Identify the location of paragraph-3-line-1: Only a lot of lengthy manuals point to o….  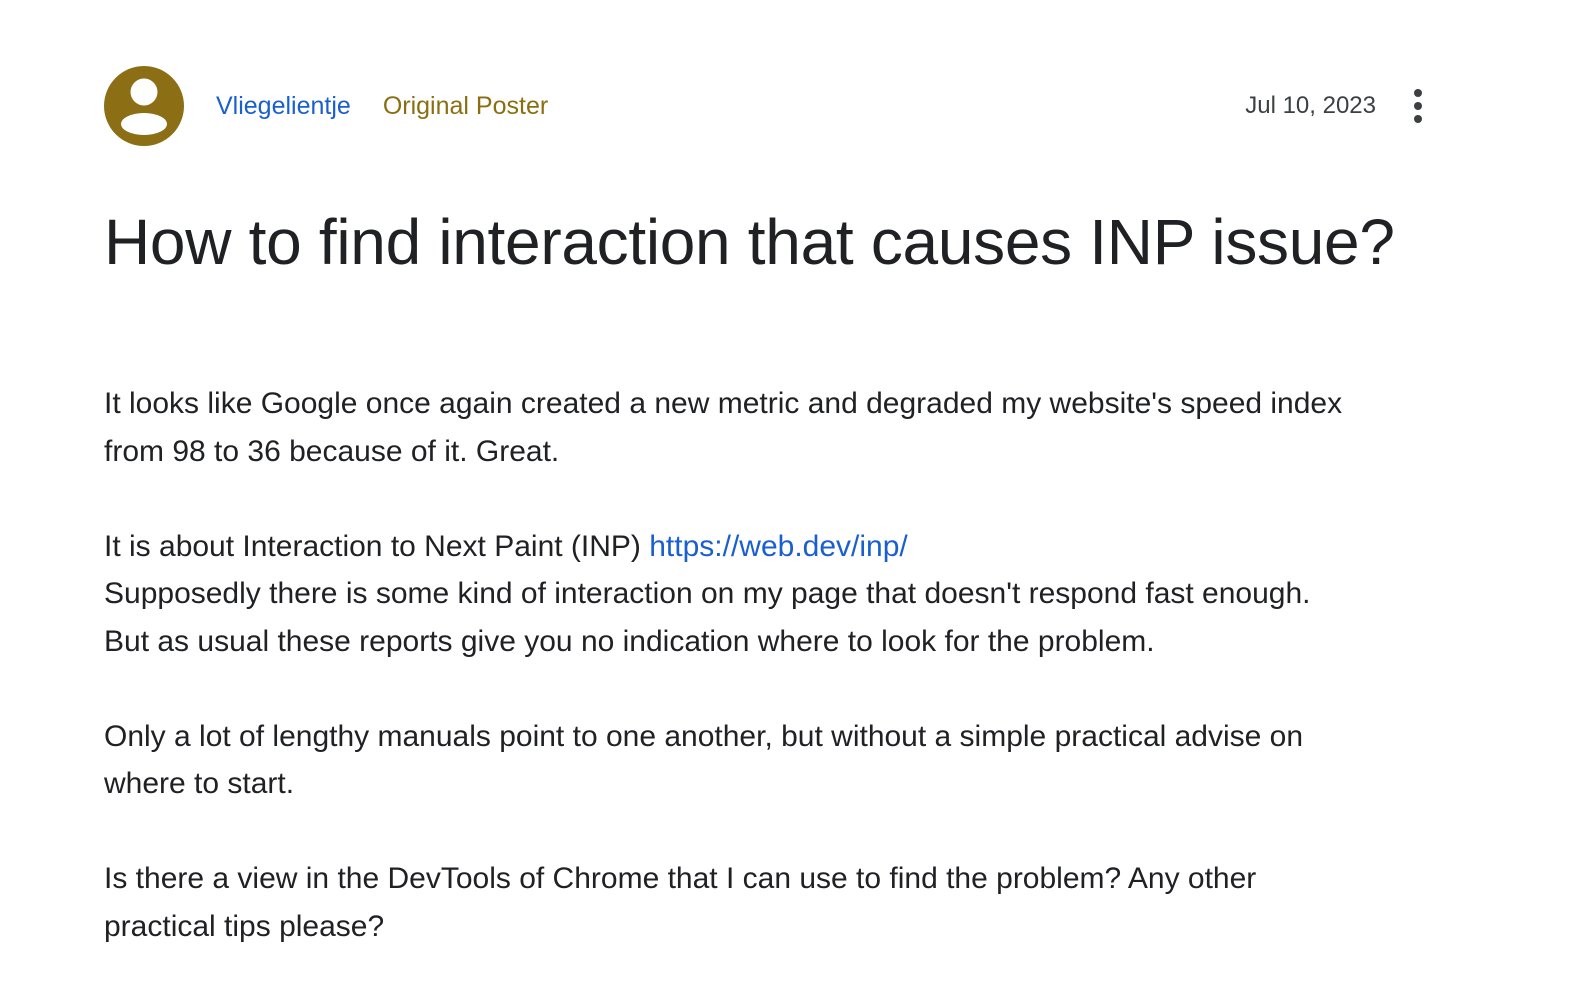
(704, 736).